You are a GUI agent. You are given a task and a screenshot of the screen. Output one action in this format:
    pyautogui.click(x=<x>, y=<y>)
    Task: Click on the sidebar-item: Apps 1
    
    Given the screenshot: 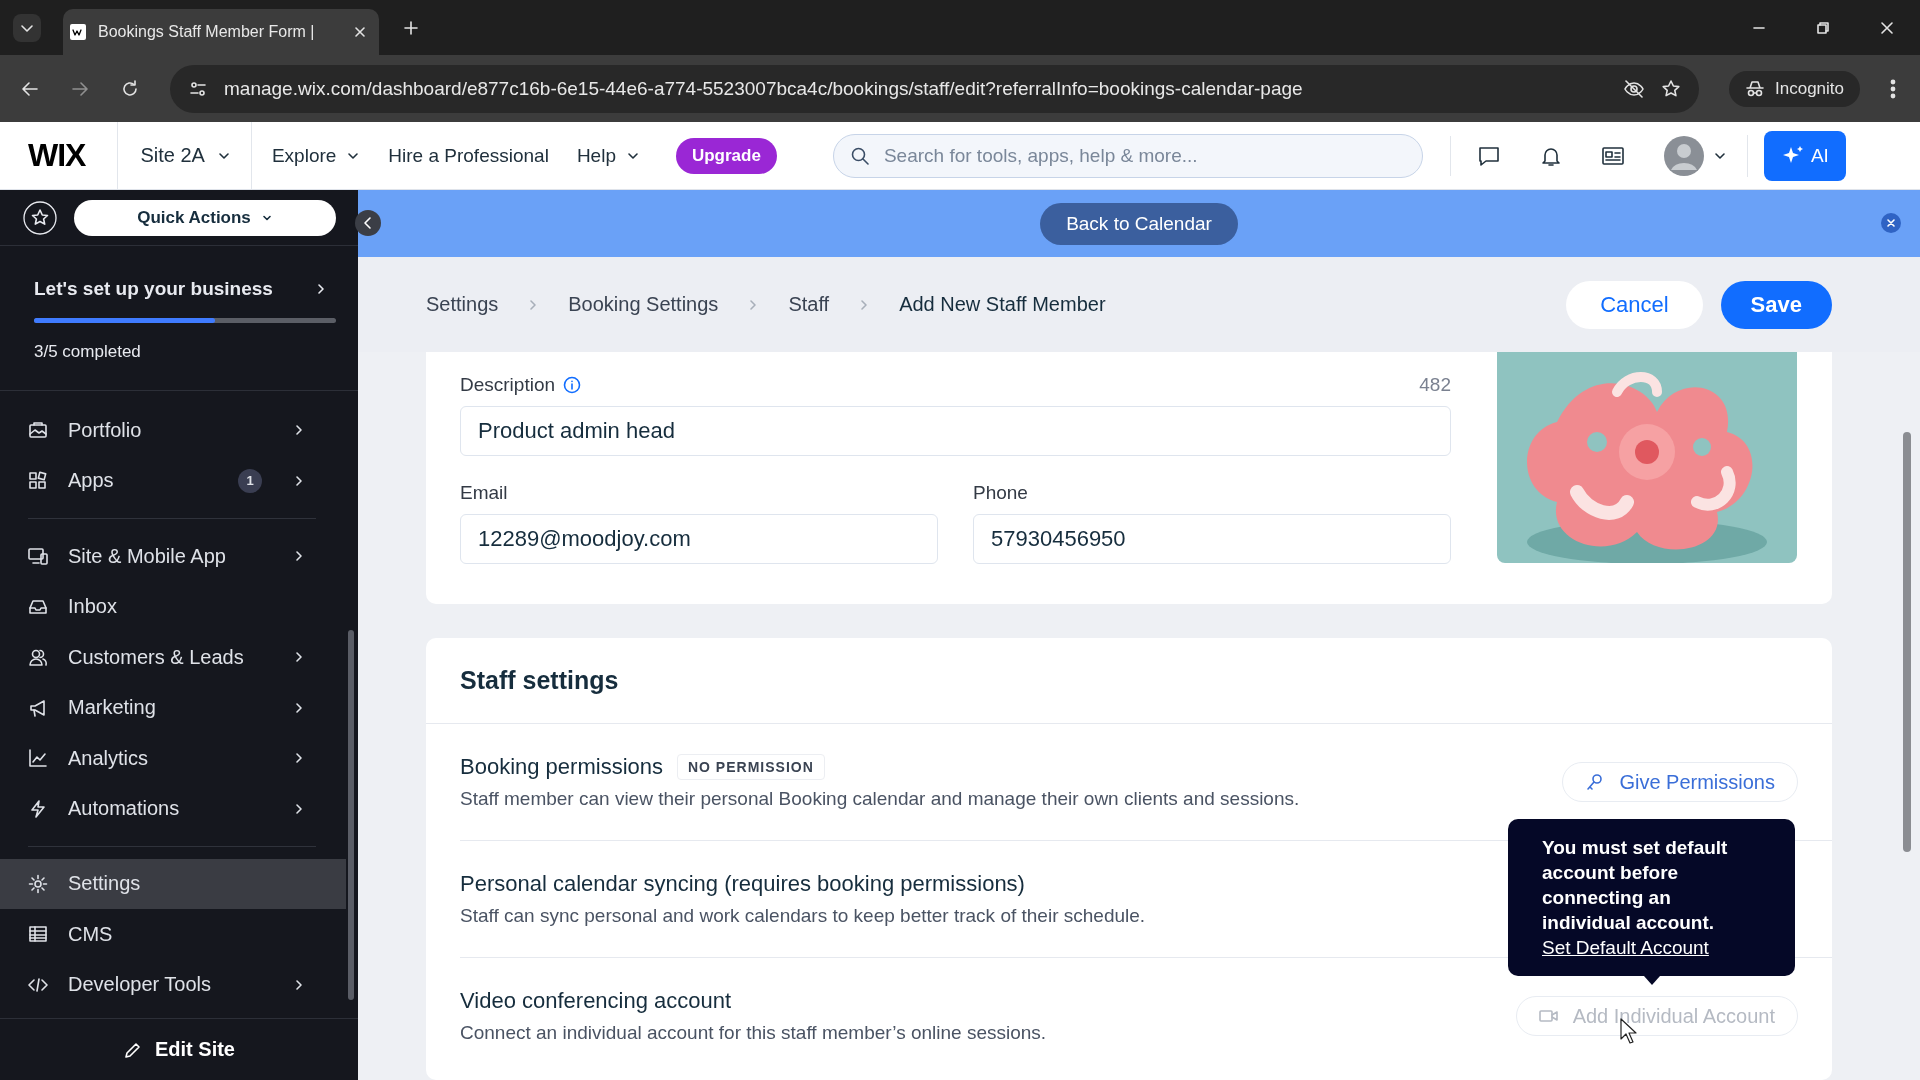 What is the action you would take?
    pyautogui.click(x=173, y=480)
    